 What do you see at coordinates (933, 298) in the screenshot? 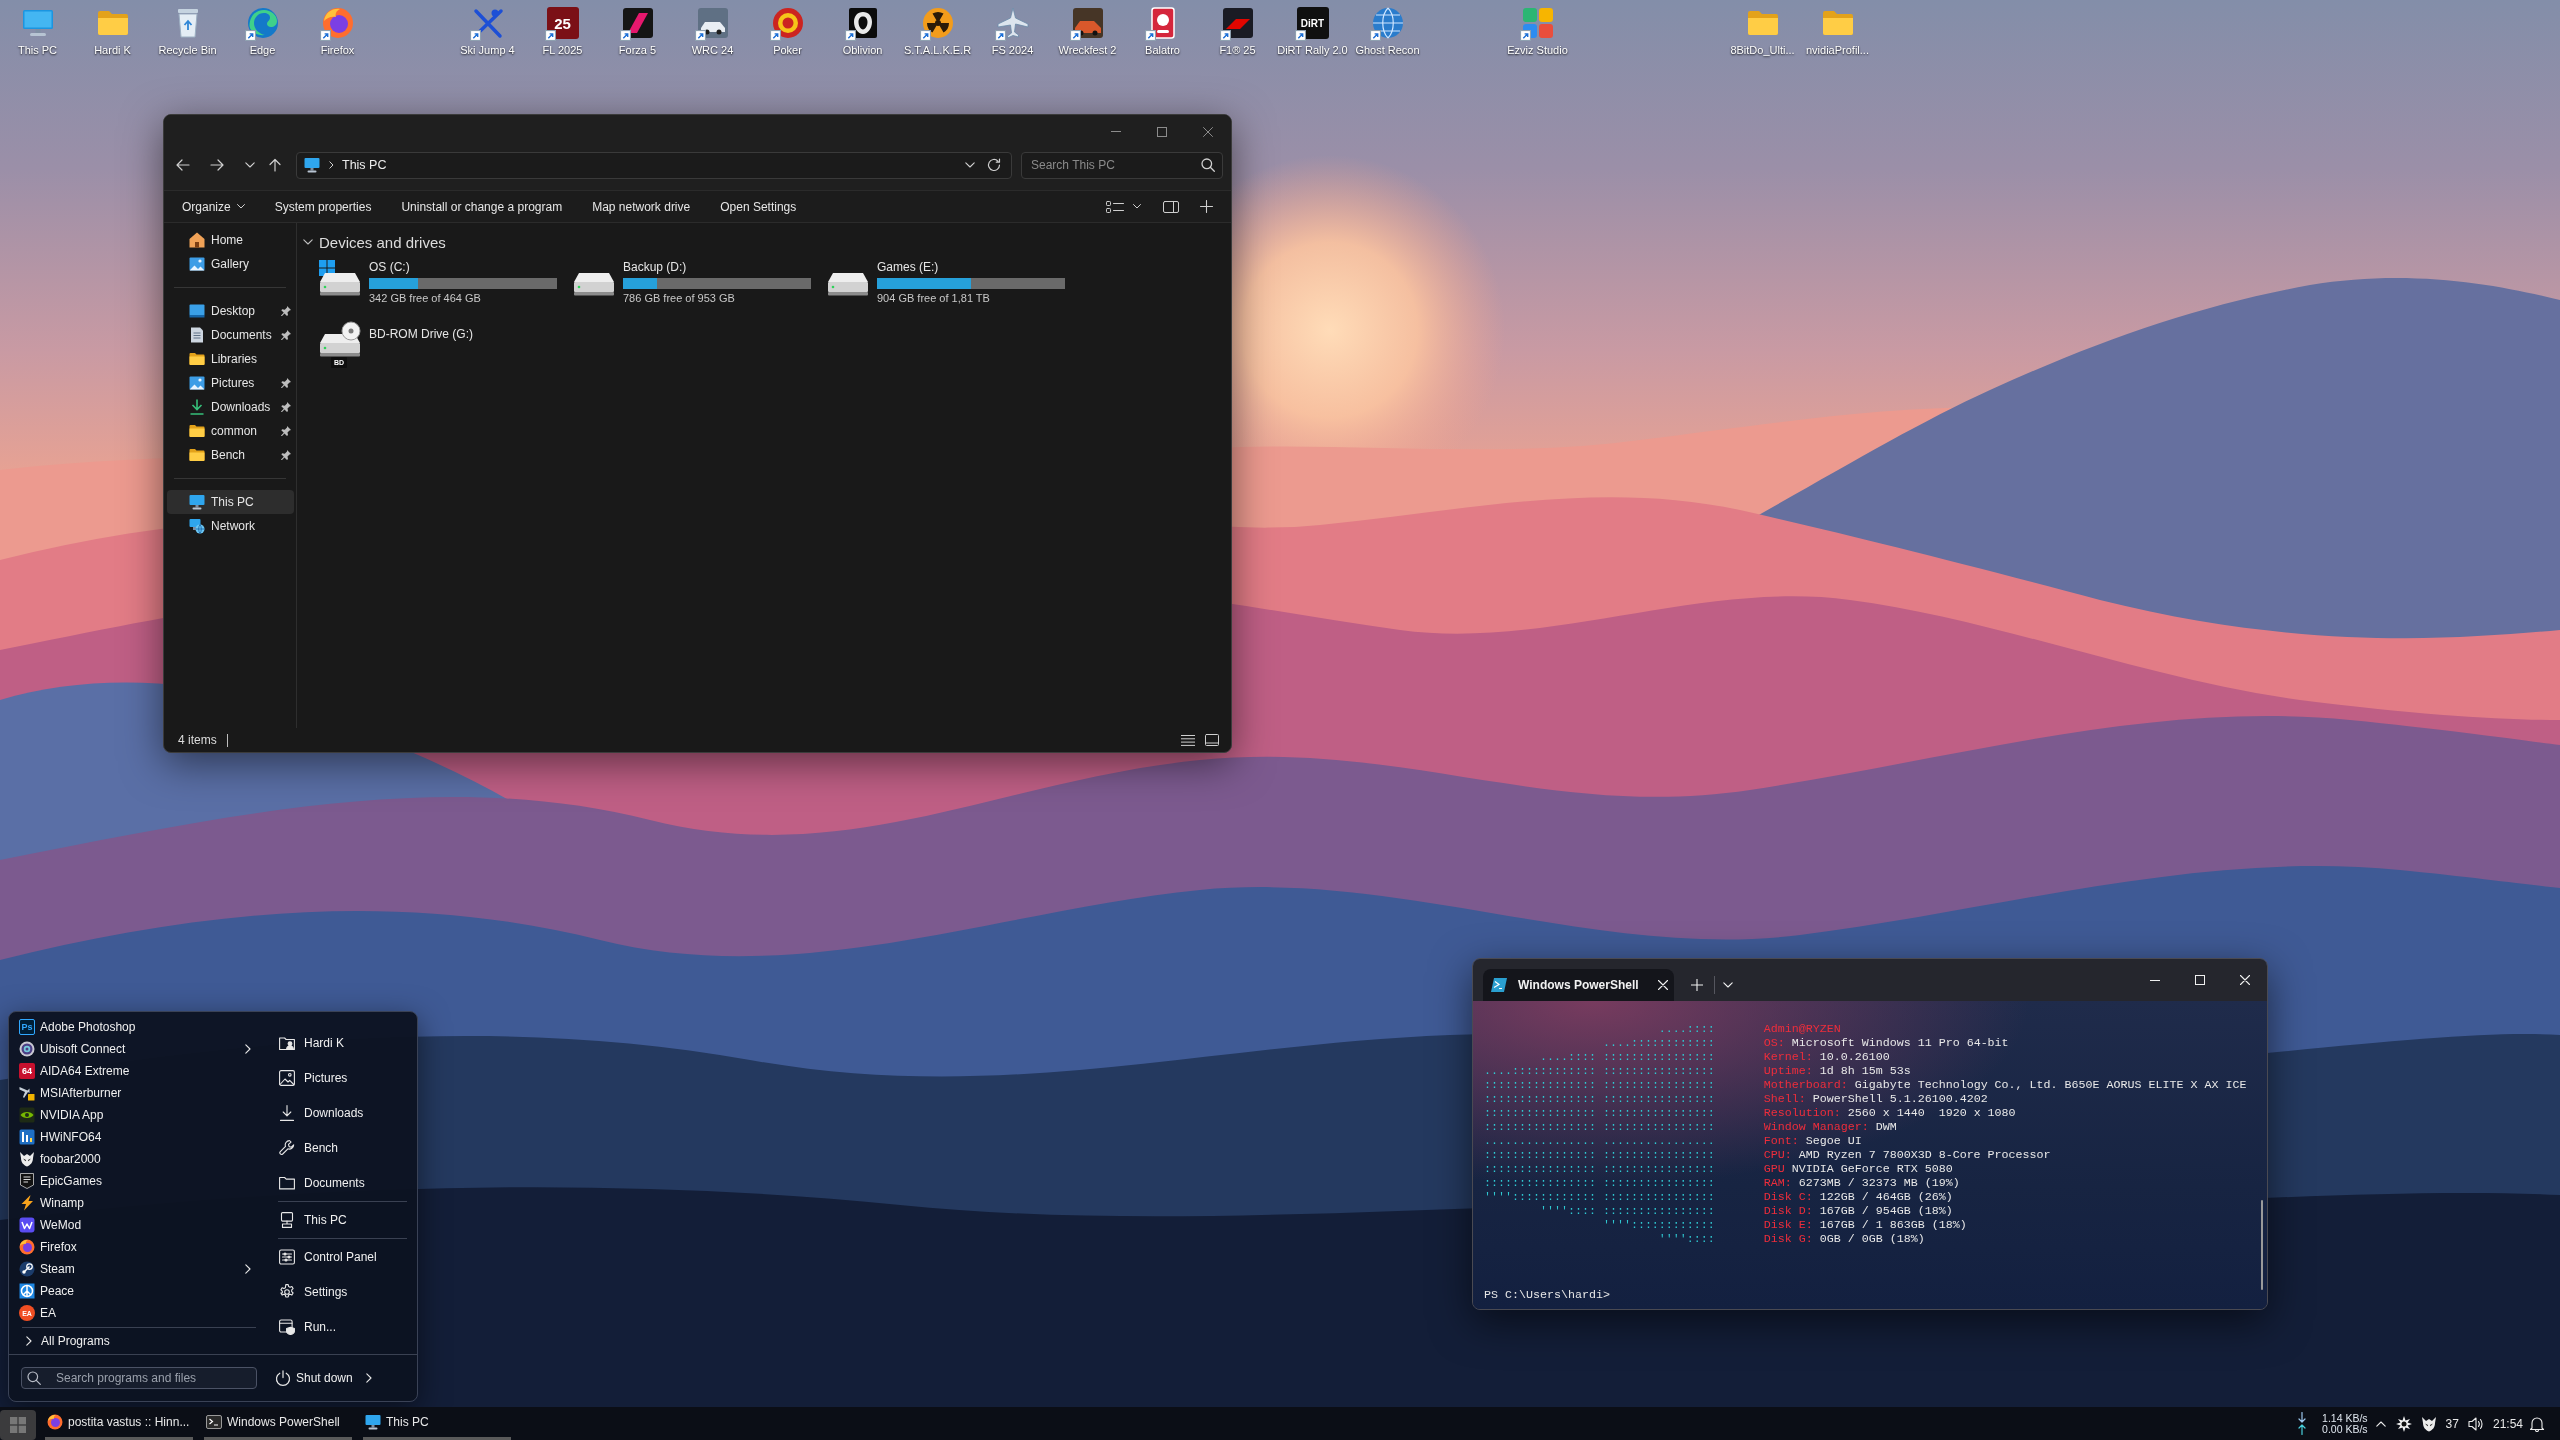
I see `drive-free-space: 904 GB free of 1,81 TB` at bounding box center [933, 298].